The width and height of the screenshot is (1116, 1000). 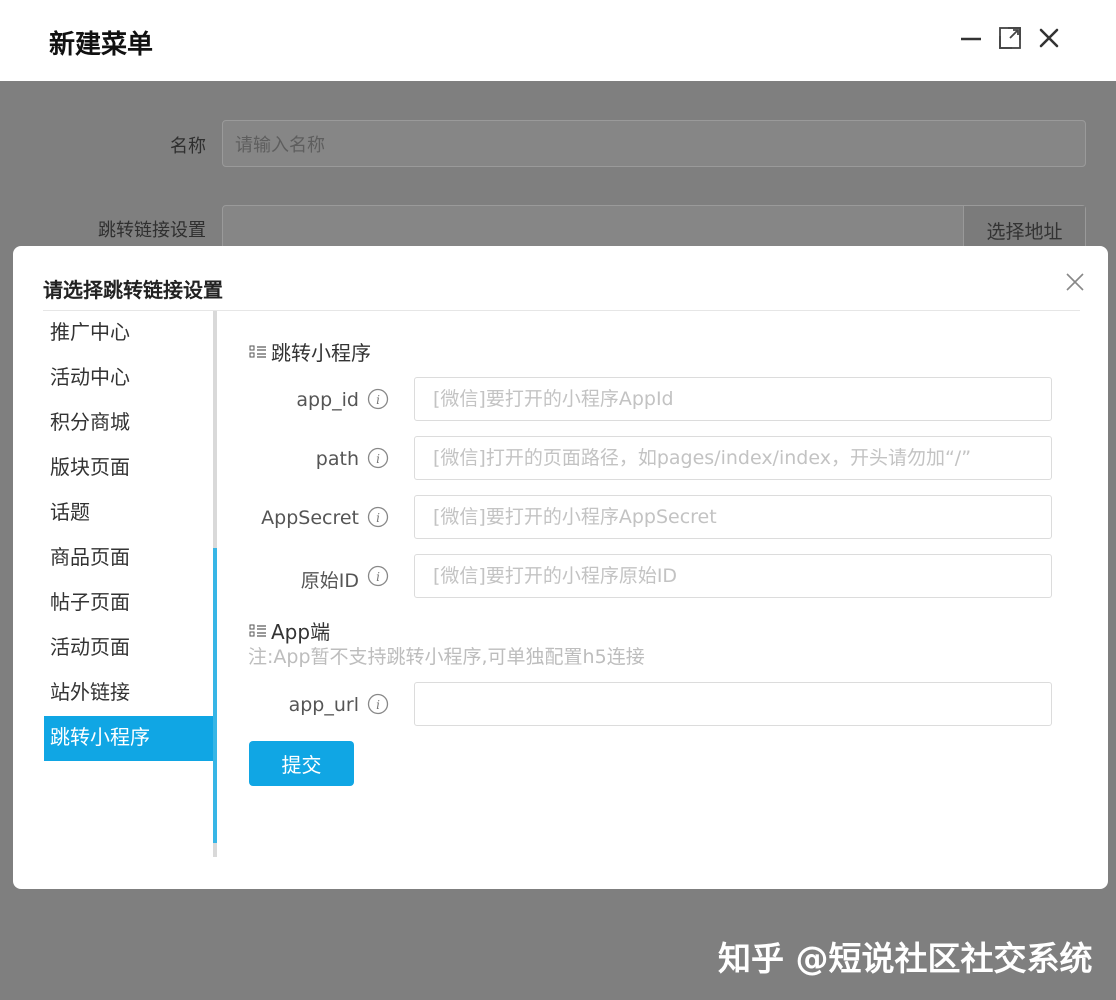 I want to click on app-url-label: app_url, so click(x=323, y=705).